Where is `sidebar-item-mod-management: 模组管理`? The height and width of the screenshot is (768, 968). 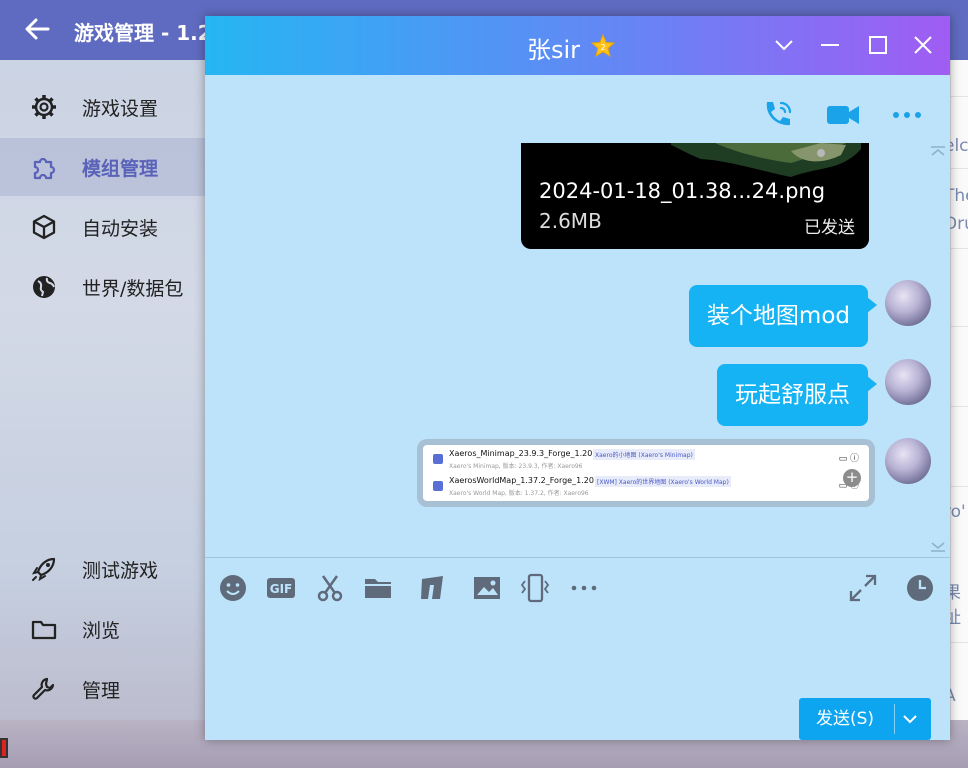 sidebar-item-mod-management: 模组管理 is located at coordinates (102, 167).